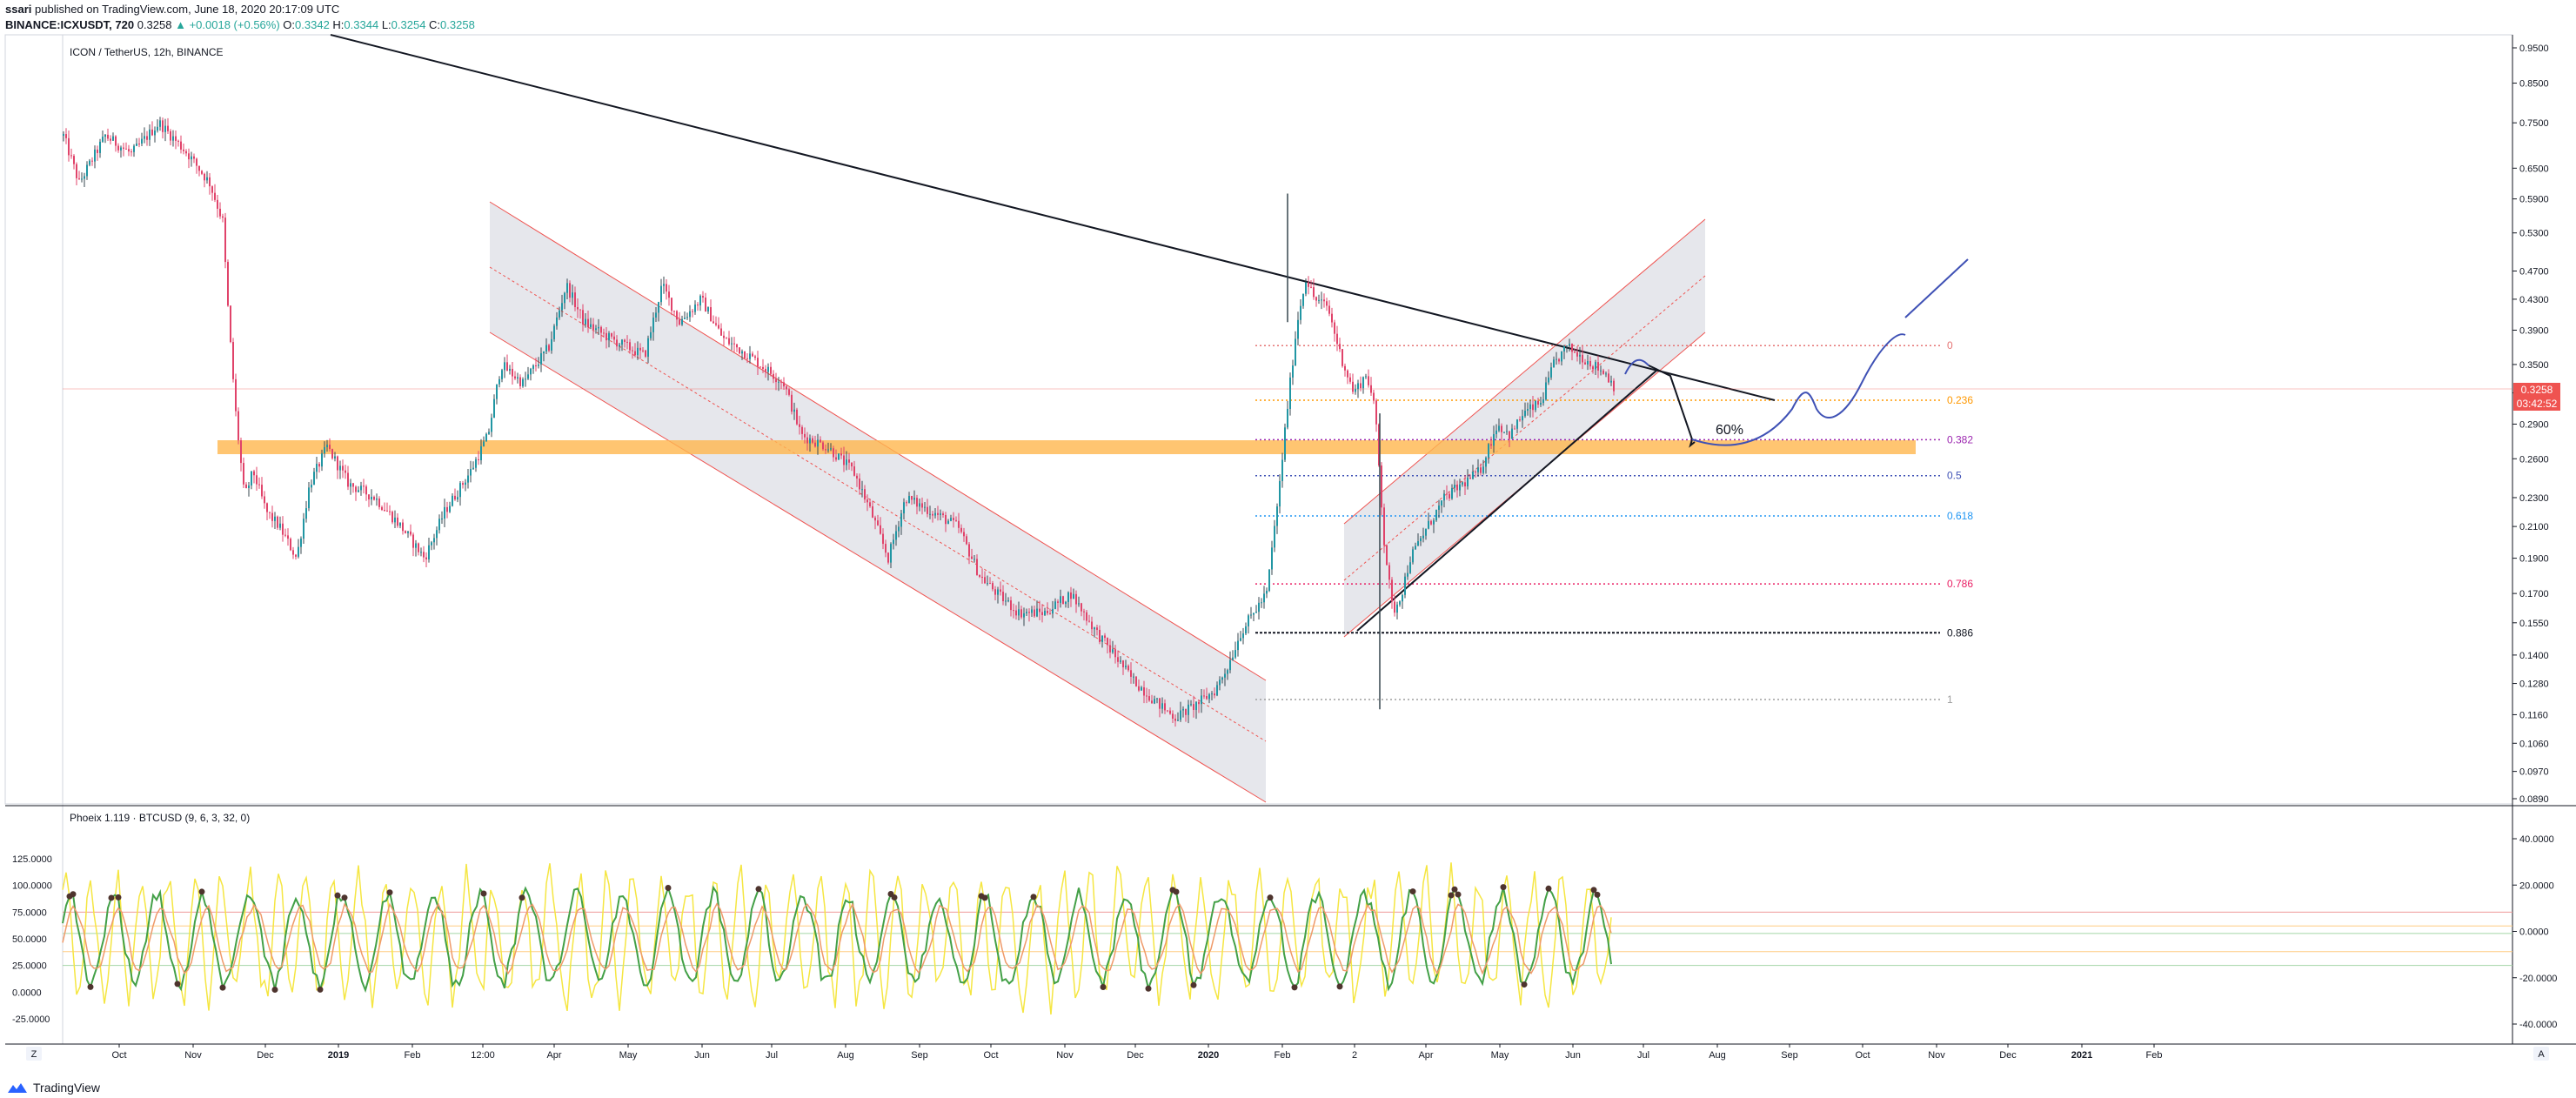 The width and height of the screenshot is (2576, 1098). Describe the element at coordinates (1573, 1056) in the screenshot. I see `time-tick-label: Jun` at that location.